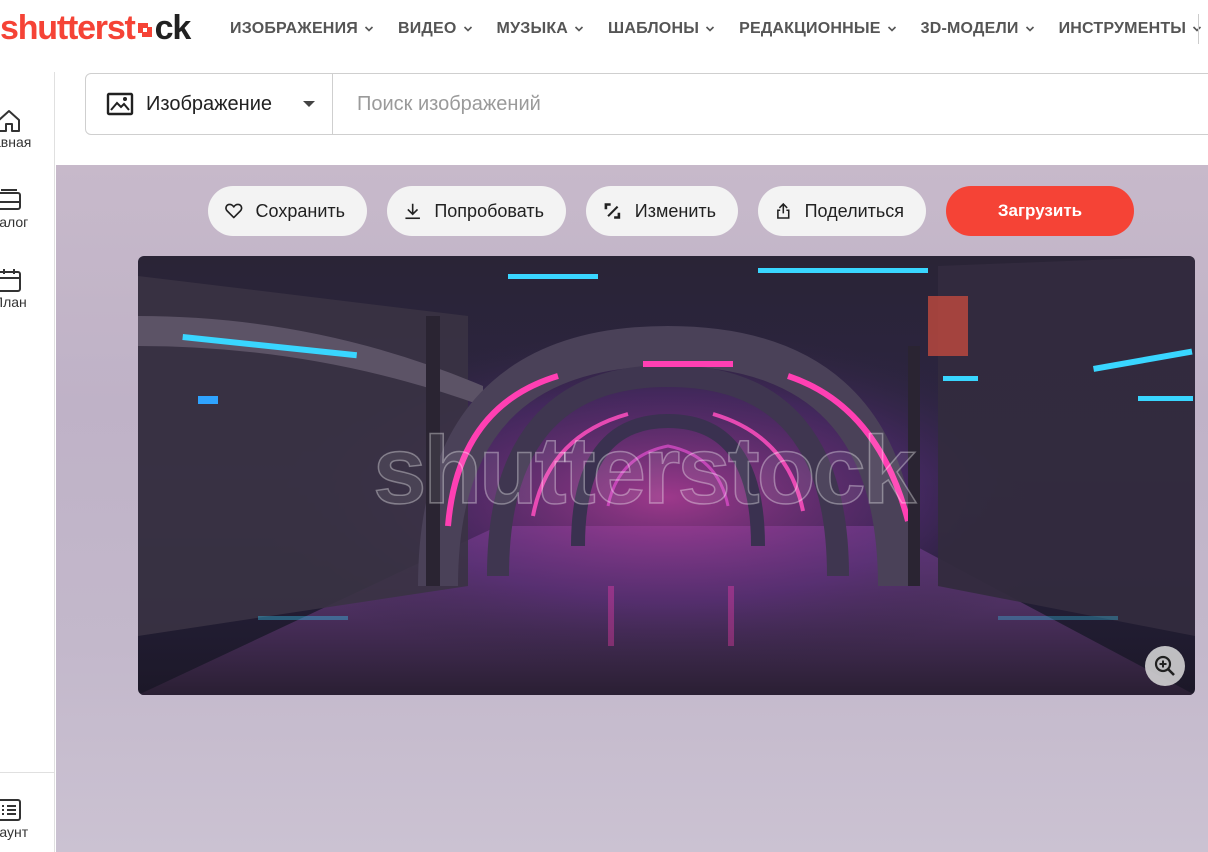 This screenshot has width=1208, height=852. I want to click on shutterstock-logo: shutterst ck, so click(96, 28).